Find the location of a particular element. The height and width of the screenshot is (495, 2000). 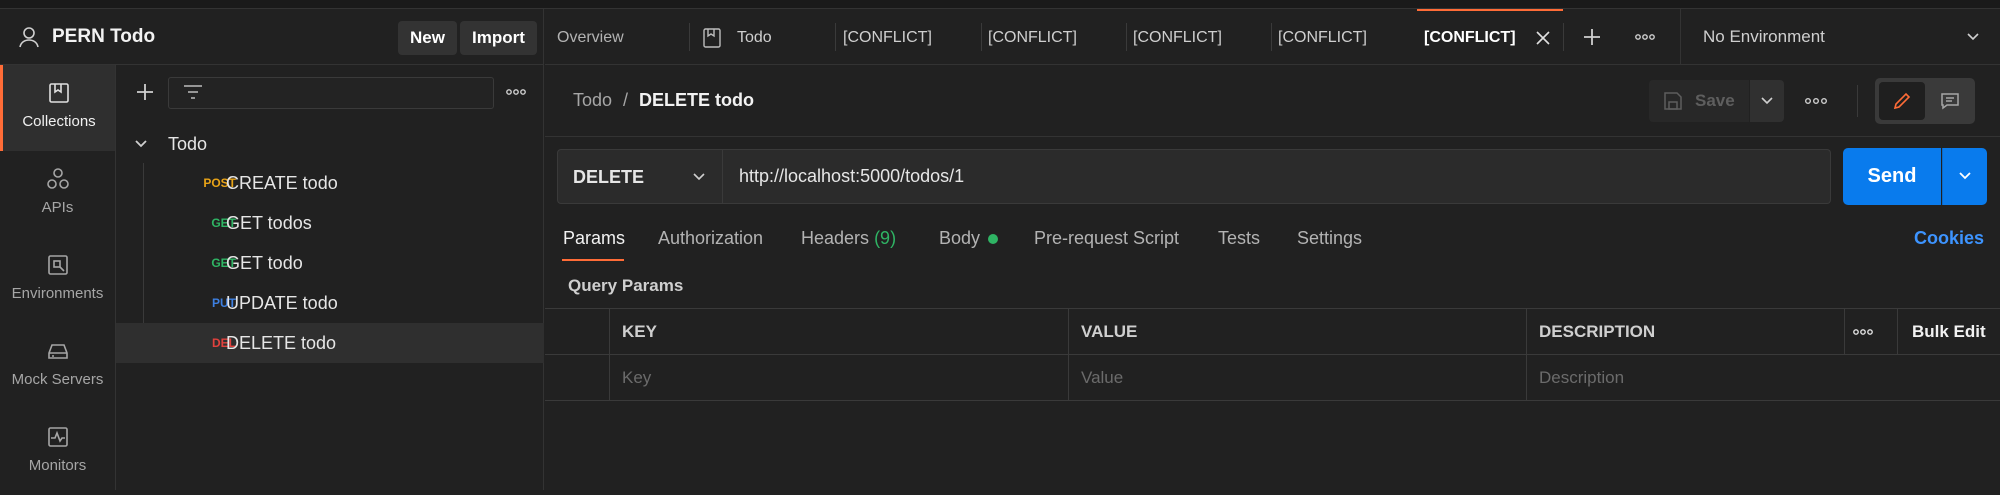

method-select: DELETE is located at coordinates (640, 176).